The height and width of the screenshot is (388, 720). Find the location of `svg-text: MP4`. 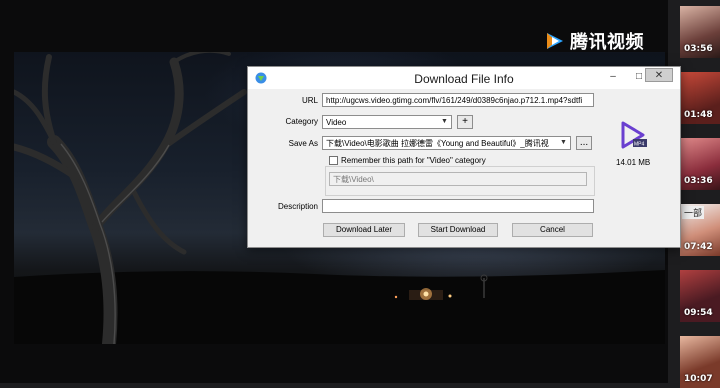

svg-text: MP4 is located at coordinates (639, 145).